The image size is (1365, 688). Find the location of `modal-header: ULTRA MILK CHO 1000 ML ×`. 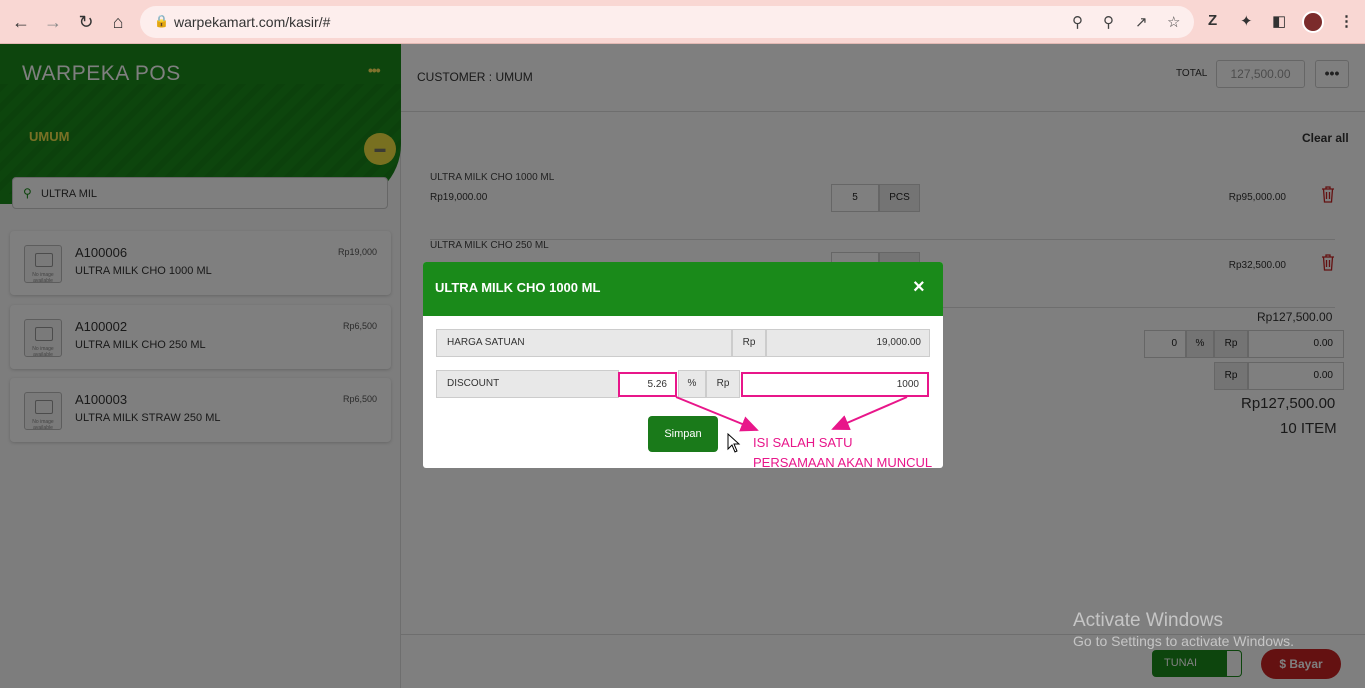

modal-header: ULTRA MILK CHO 1000 ML × is located at coordinates (683, 289).